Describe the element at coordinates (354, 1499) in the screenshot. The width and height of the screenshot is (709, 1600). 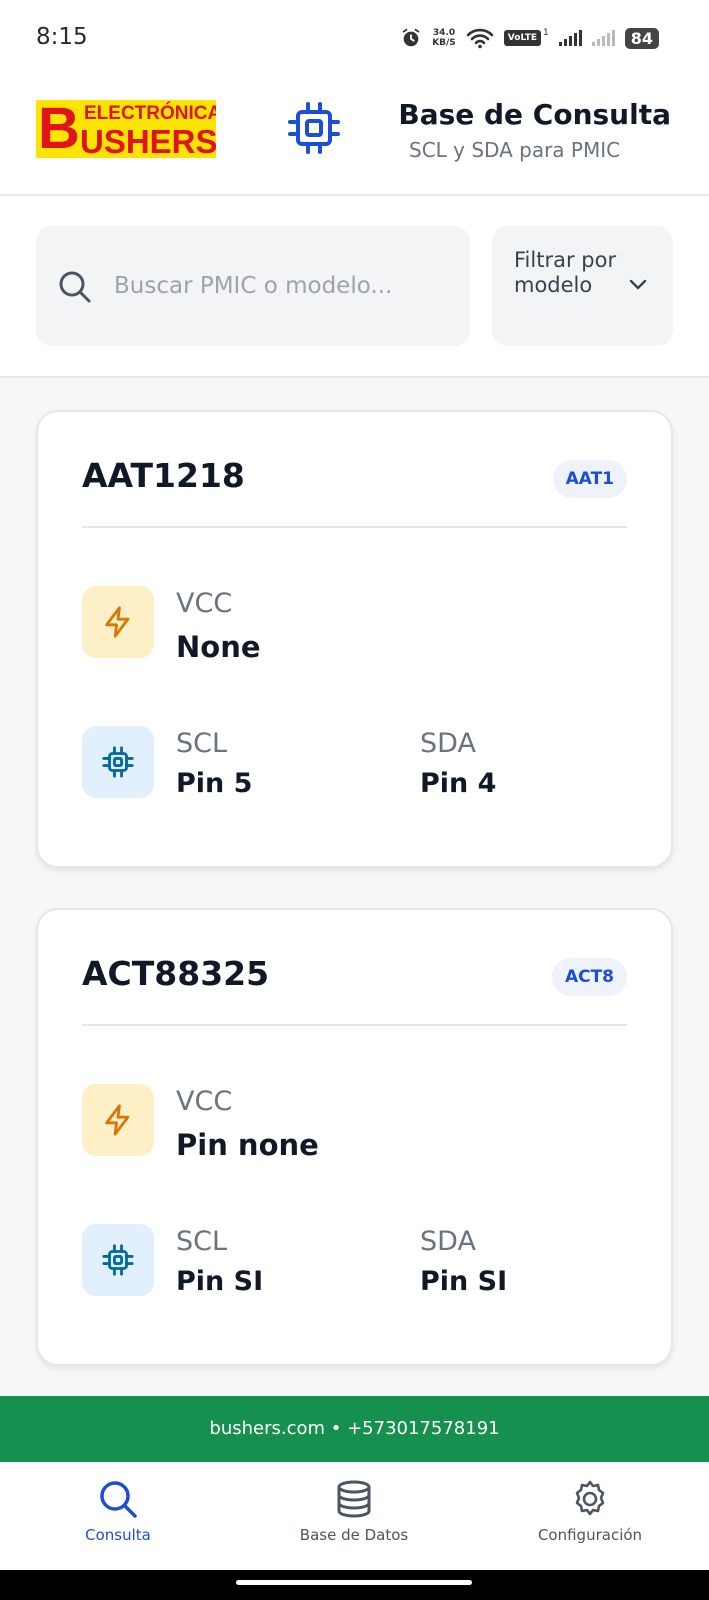
I see `database-icon` at that location.